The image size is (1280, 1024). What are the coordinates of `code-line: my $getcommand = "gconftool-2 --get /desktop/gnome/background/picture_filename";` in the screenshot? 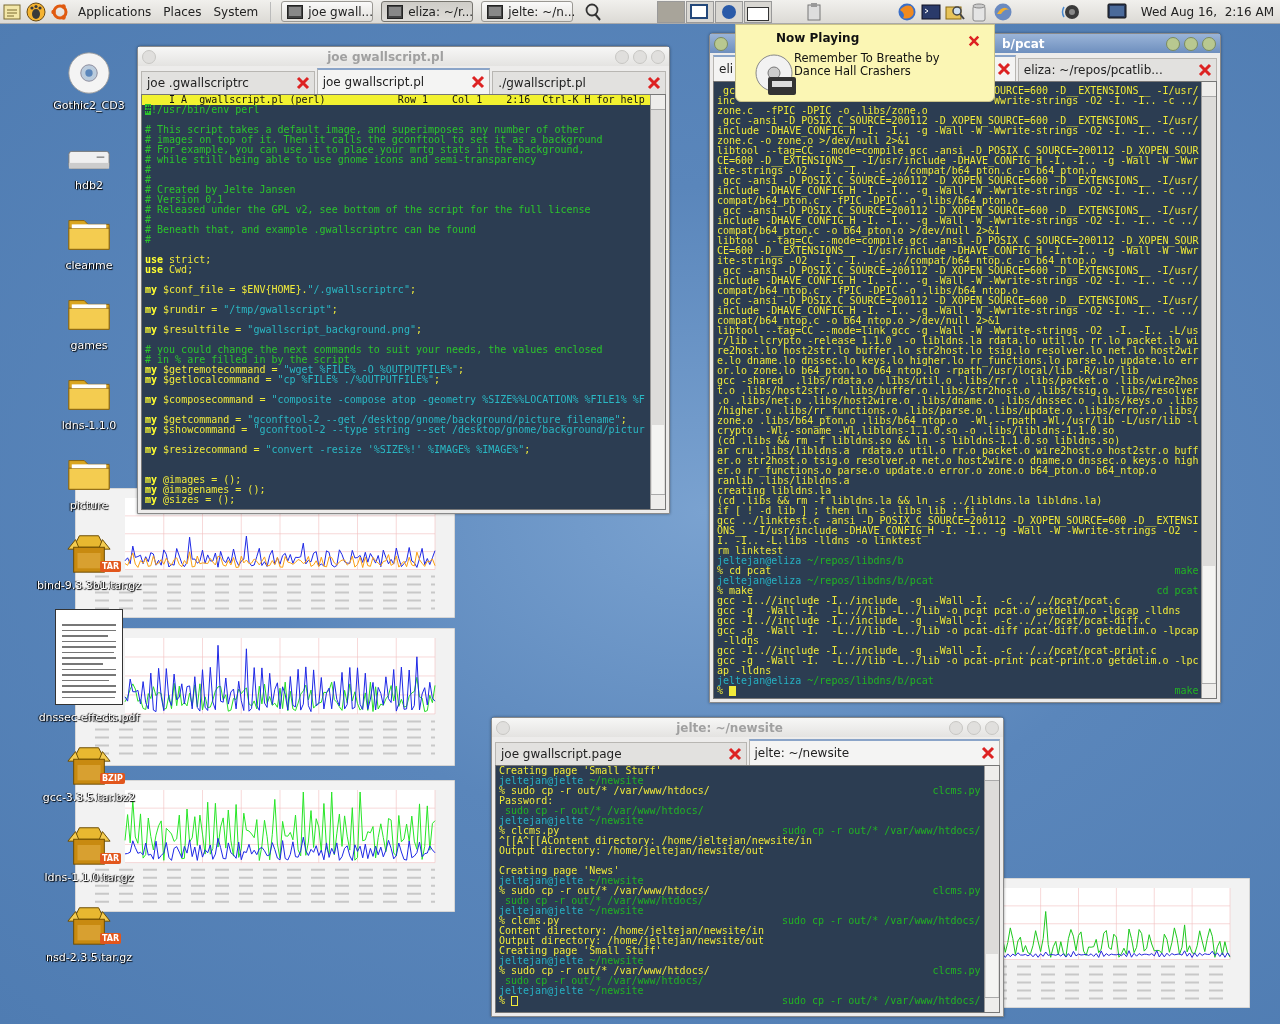 It's located at (386, 420).